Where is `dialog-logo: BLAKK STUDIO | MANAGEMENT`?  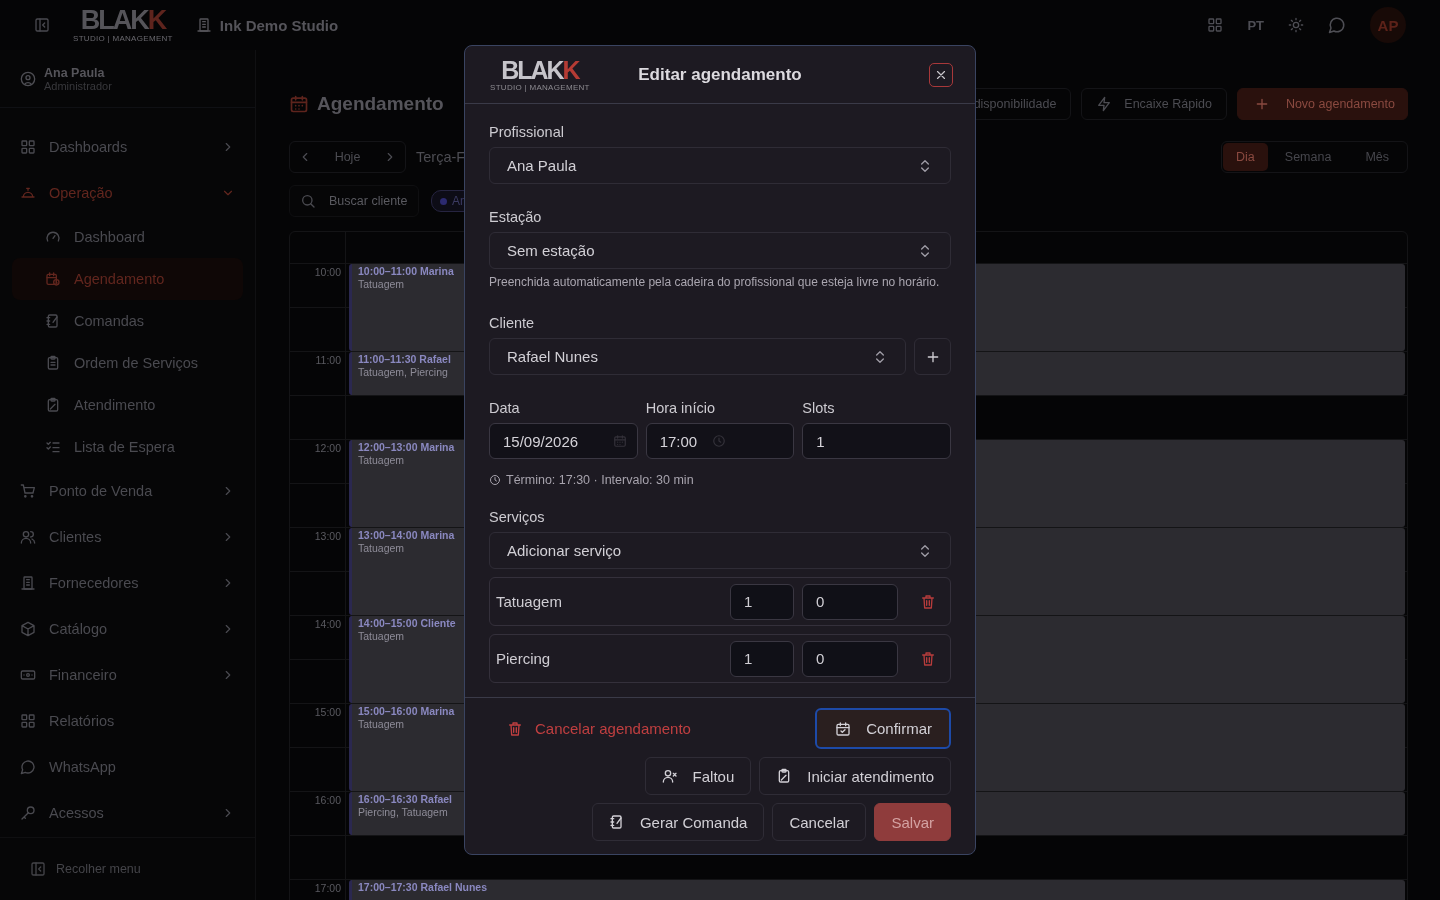 dialog-logo: BLAKK STUDIO | MANAGEMENT is located at coordinates (540, 74).